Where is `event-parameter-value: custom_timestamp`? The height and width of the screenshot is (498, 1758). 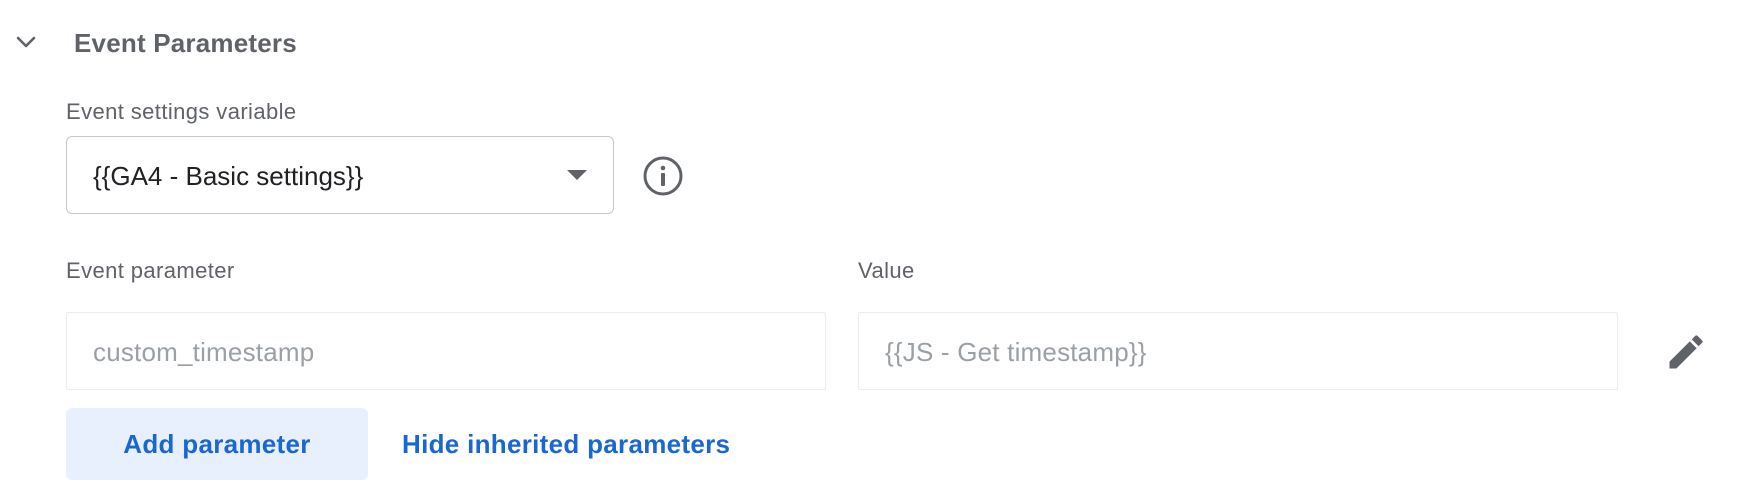
event-parameter-value: custom_timestamp is located at coordinates (204, 352).